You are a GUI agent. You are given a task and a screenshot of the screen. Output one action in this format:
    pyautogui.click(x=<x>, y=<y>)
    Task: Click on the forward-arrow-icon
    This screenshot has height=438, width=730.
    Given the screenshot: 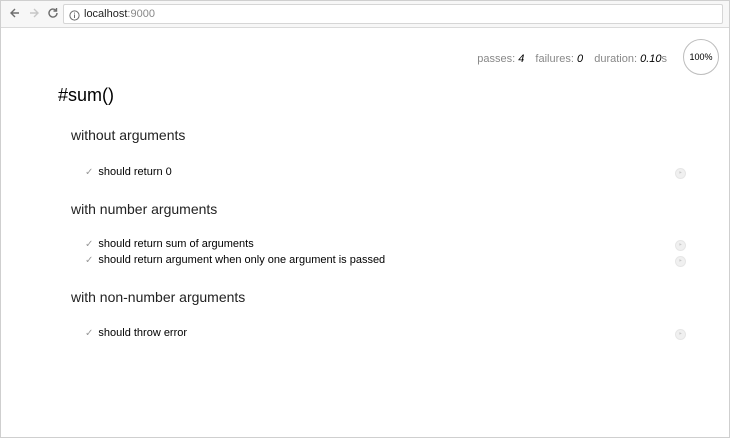 What is the action you would take?
    pyautogui.click(x=34, y=13)
    